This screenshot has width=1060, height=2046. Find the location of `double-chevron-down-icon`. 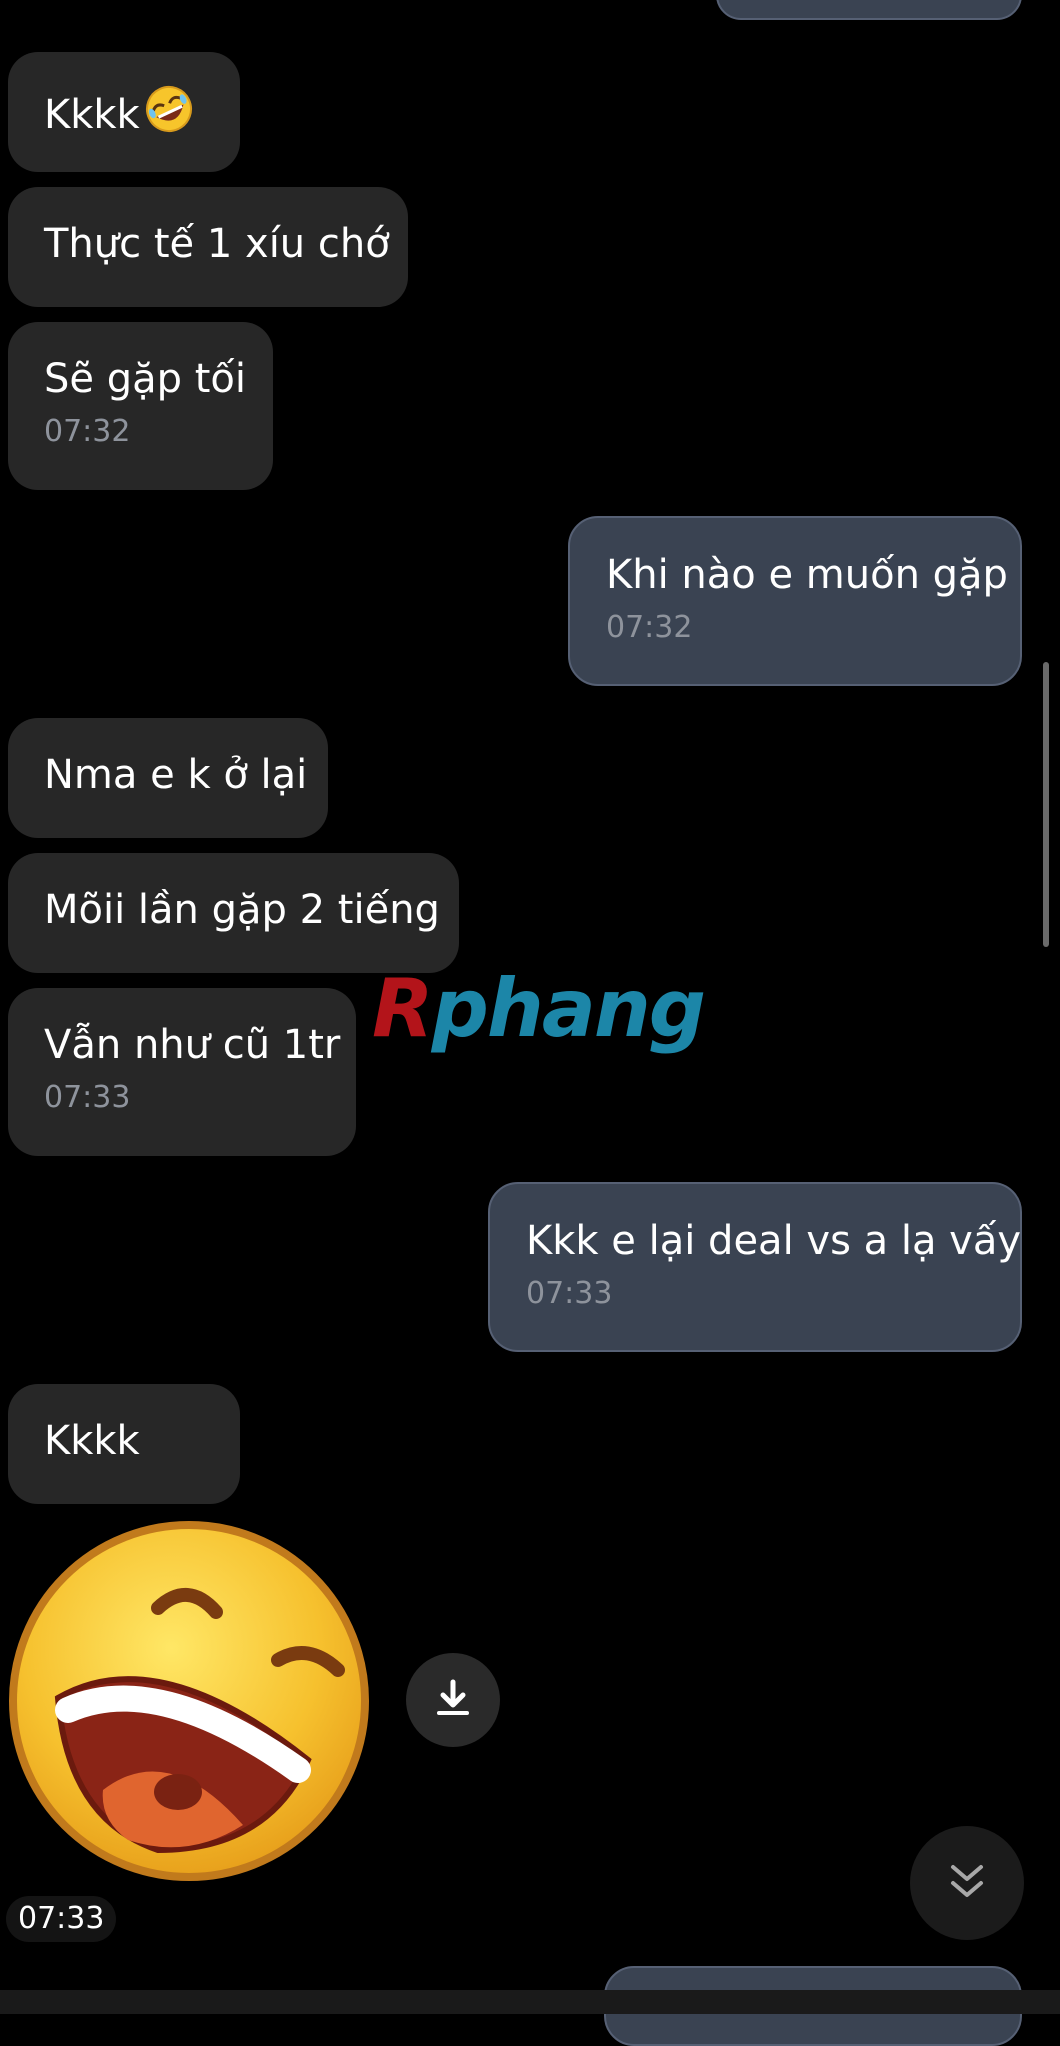

double-chevron-down-icon is located at coordinates (967, 1883).